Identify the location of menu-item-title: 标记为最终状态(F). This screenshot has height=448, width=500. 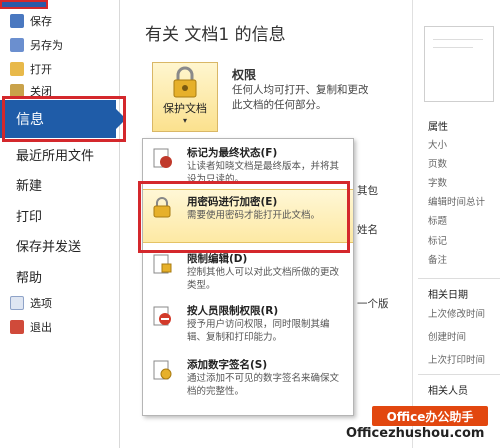
(232, 153).